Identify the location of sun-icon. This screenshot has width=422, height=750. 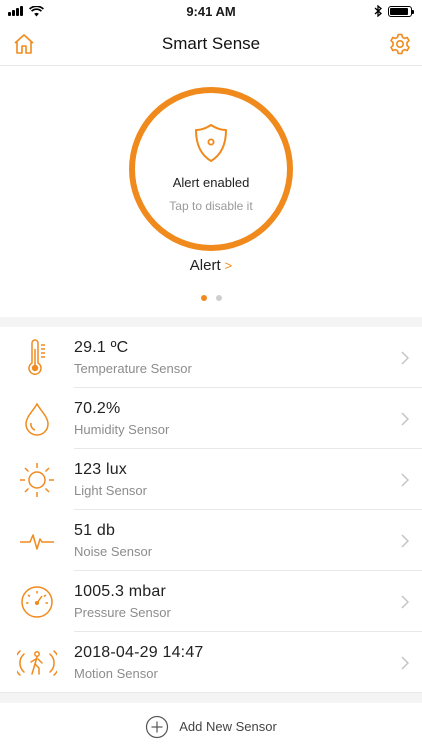
(37, 479).